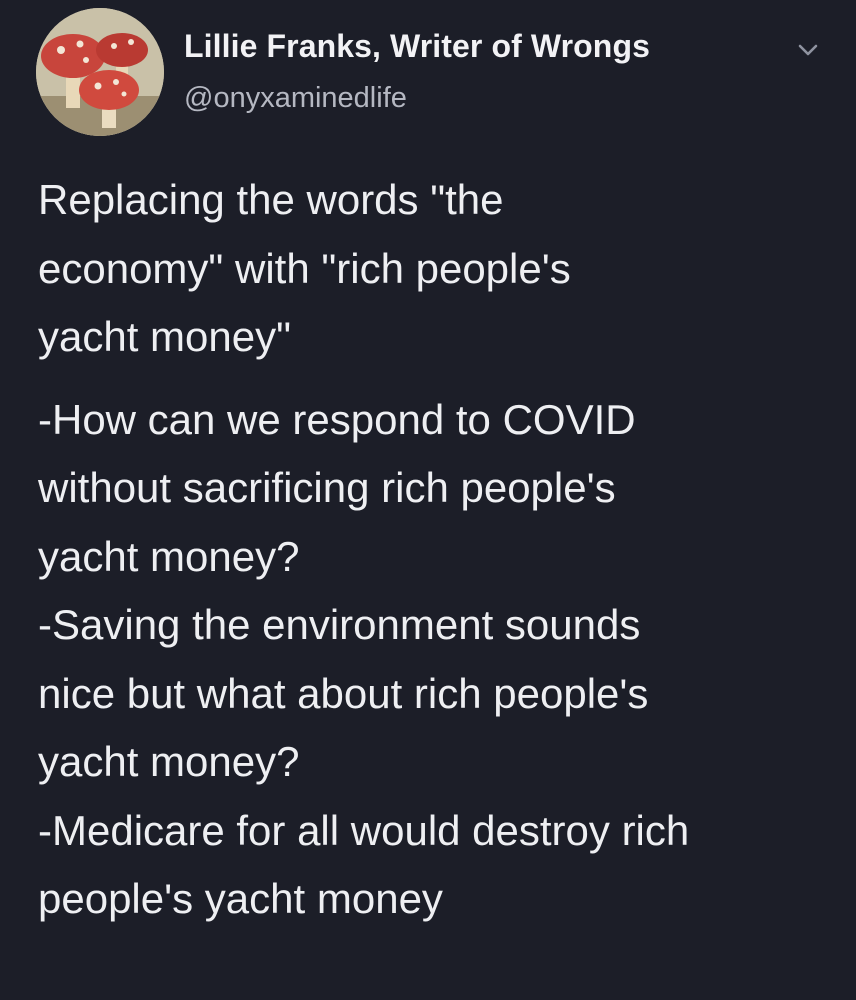 The image size is (856, 1000). I want to click on author-display-name: Lillie Franks, Writer of Wrongs, so click(417, 46).